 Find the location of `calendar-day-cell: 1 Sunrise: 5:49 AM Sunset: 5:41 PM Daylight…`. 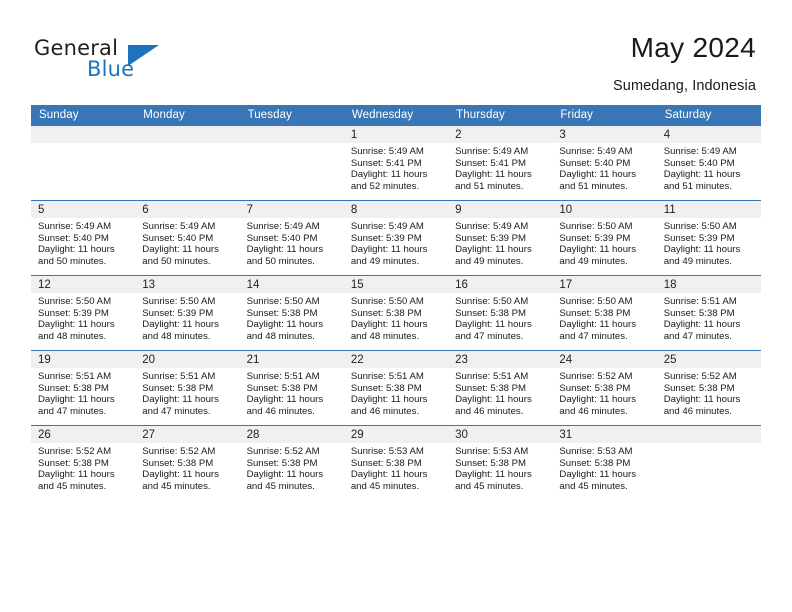

calendar-day-cell: 1 Sunrise: 5:49 AM Sunset: 5:41 PM Daylight… is located at coordinates (396, 163).